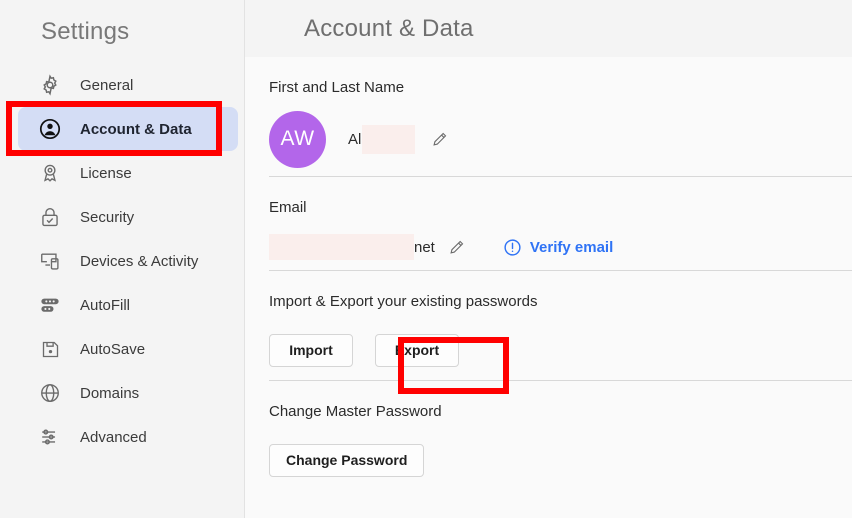 This screenshot has height=518, width=852. What do you see at coordinates (110, 393) in the screenshot?
I see `sidebar-item-label: Domains` at bounding box center [110, 393].